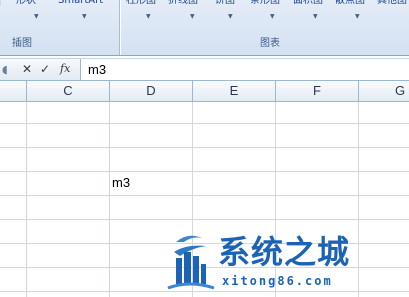  I want to click on column-header-b, so click(13, 91).